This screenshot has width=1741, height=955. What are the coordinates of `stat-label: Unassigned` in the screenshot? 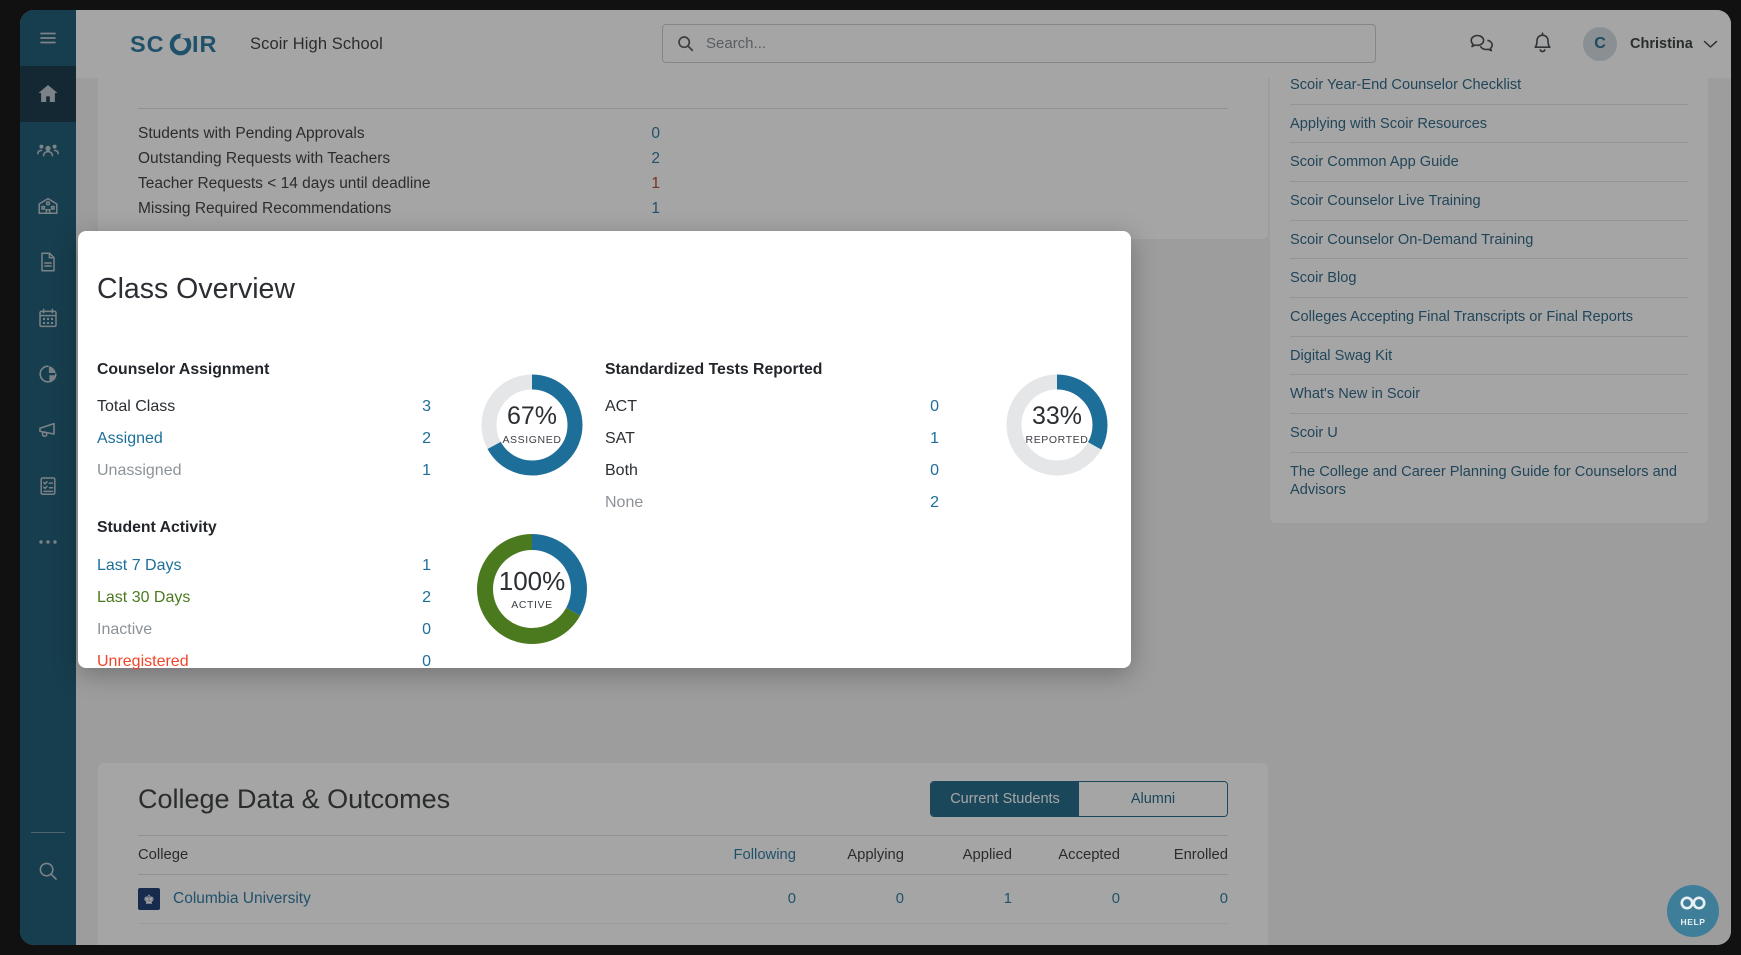 It's located at (139, 470).